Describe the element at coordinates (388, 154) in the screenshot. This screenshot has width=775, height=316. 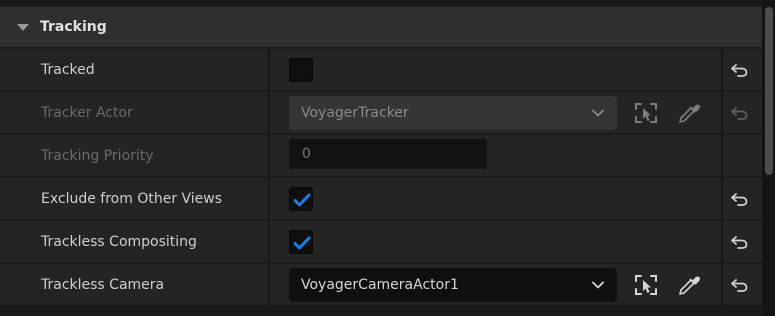
I see `tracking-priority-input: 0` at that location.